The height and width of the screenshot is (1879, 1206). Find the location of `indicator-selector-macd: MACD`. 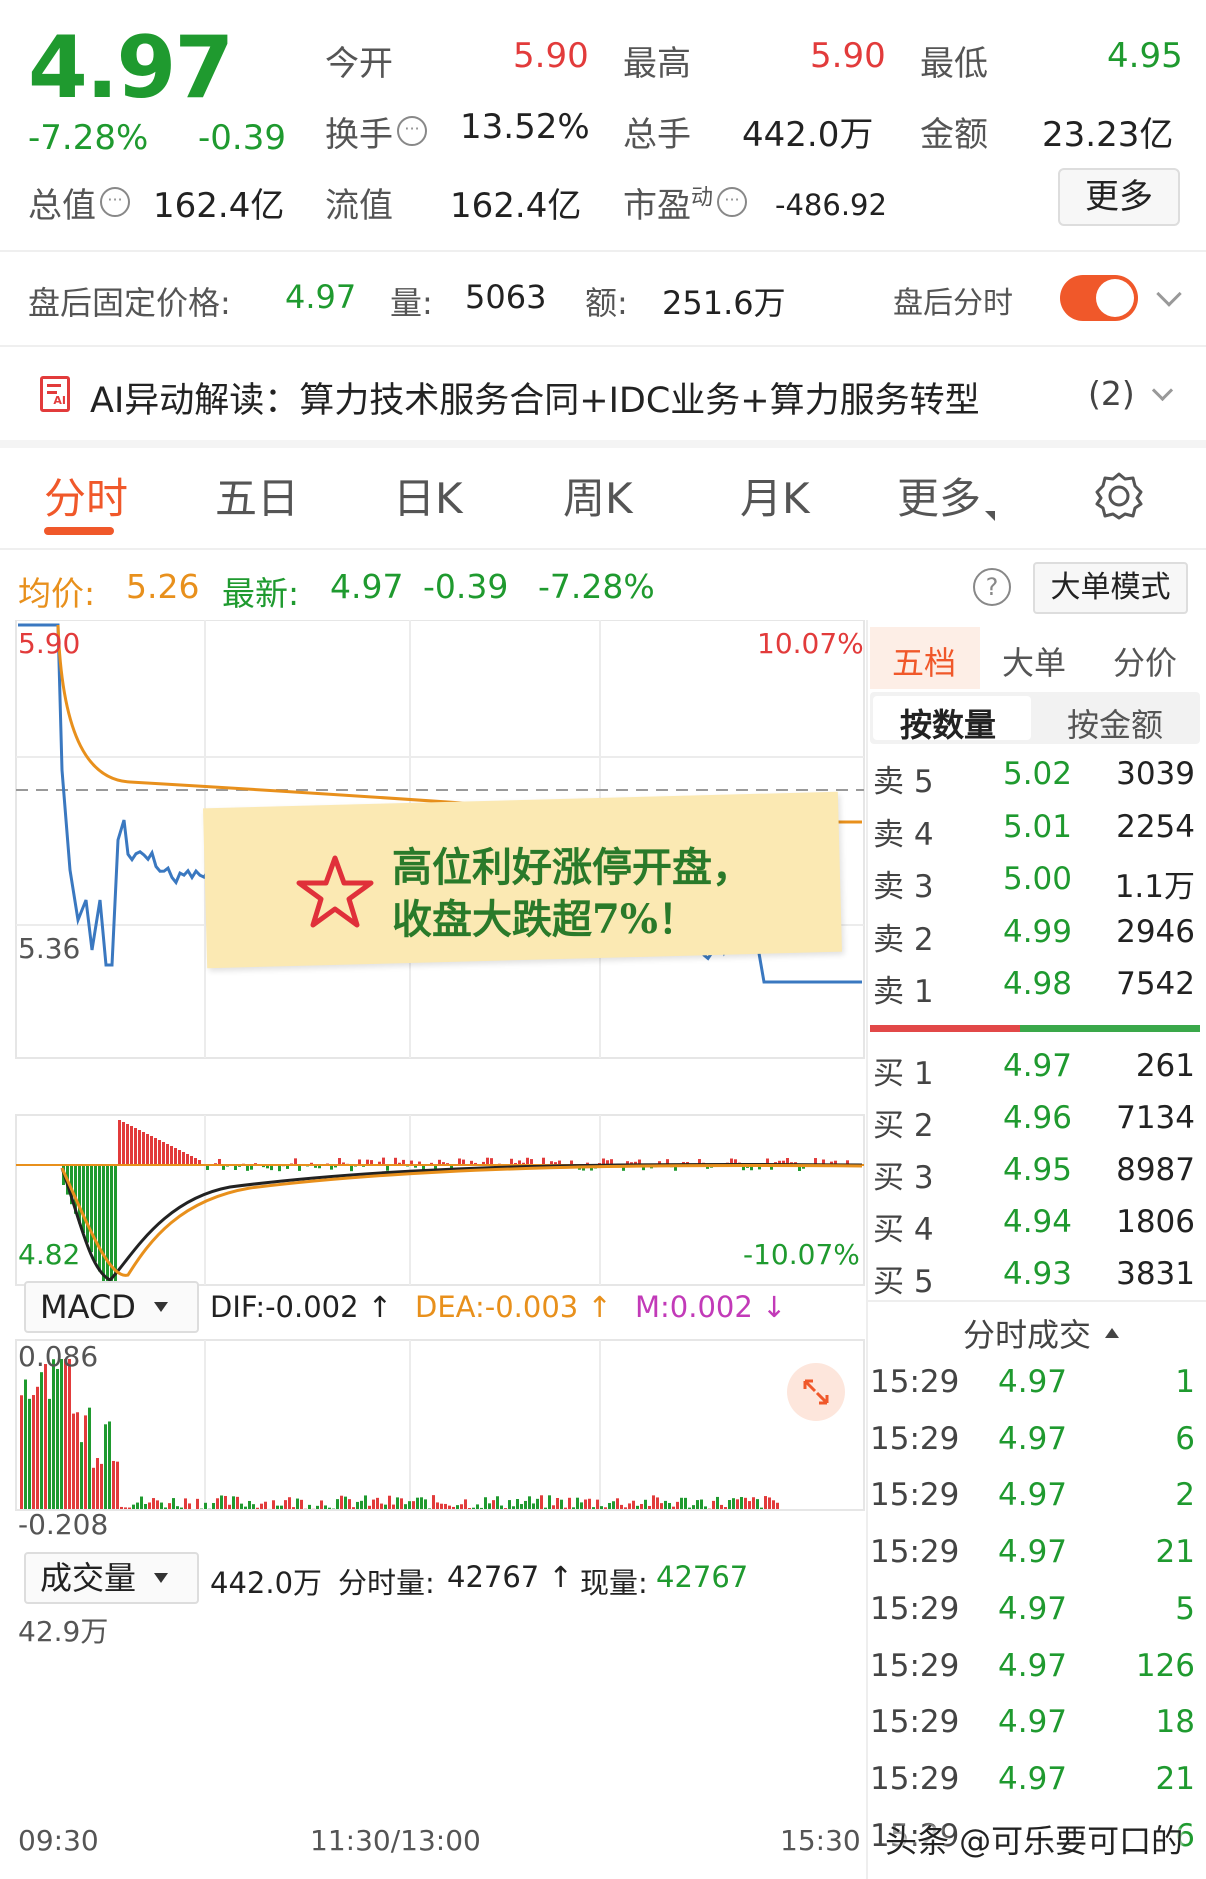

indicator-selector-macd: MACD is located at coordinates (111, 1307).